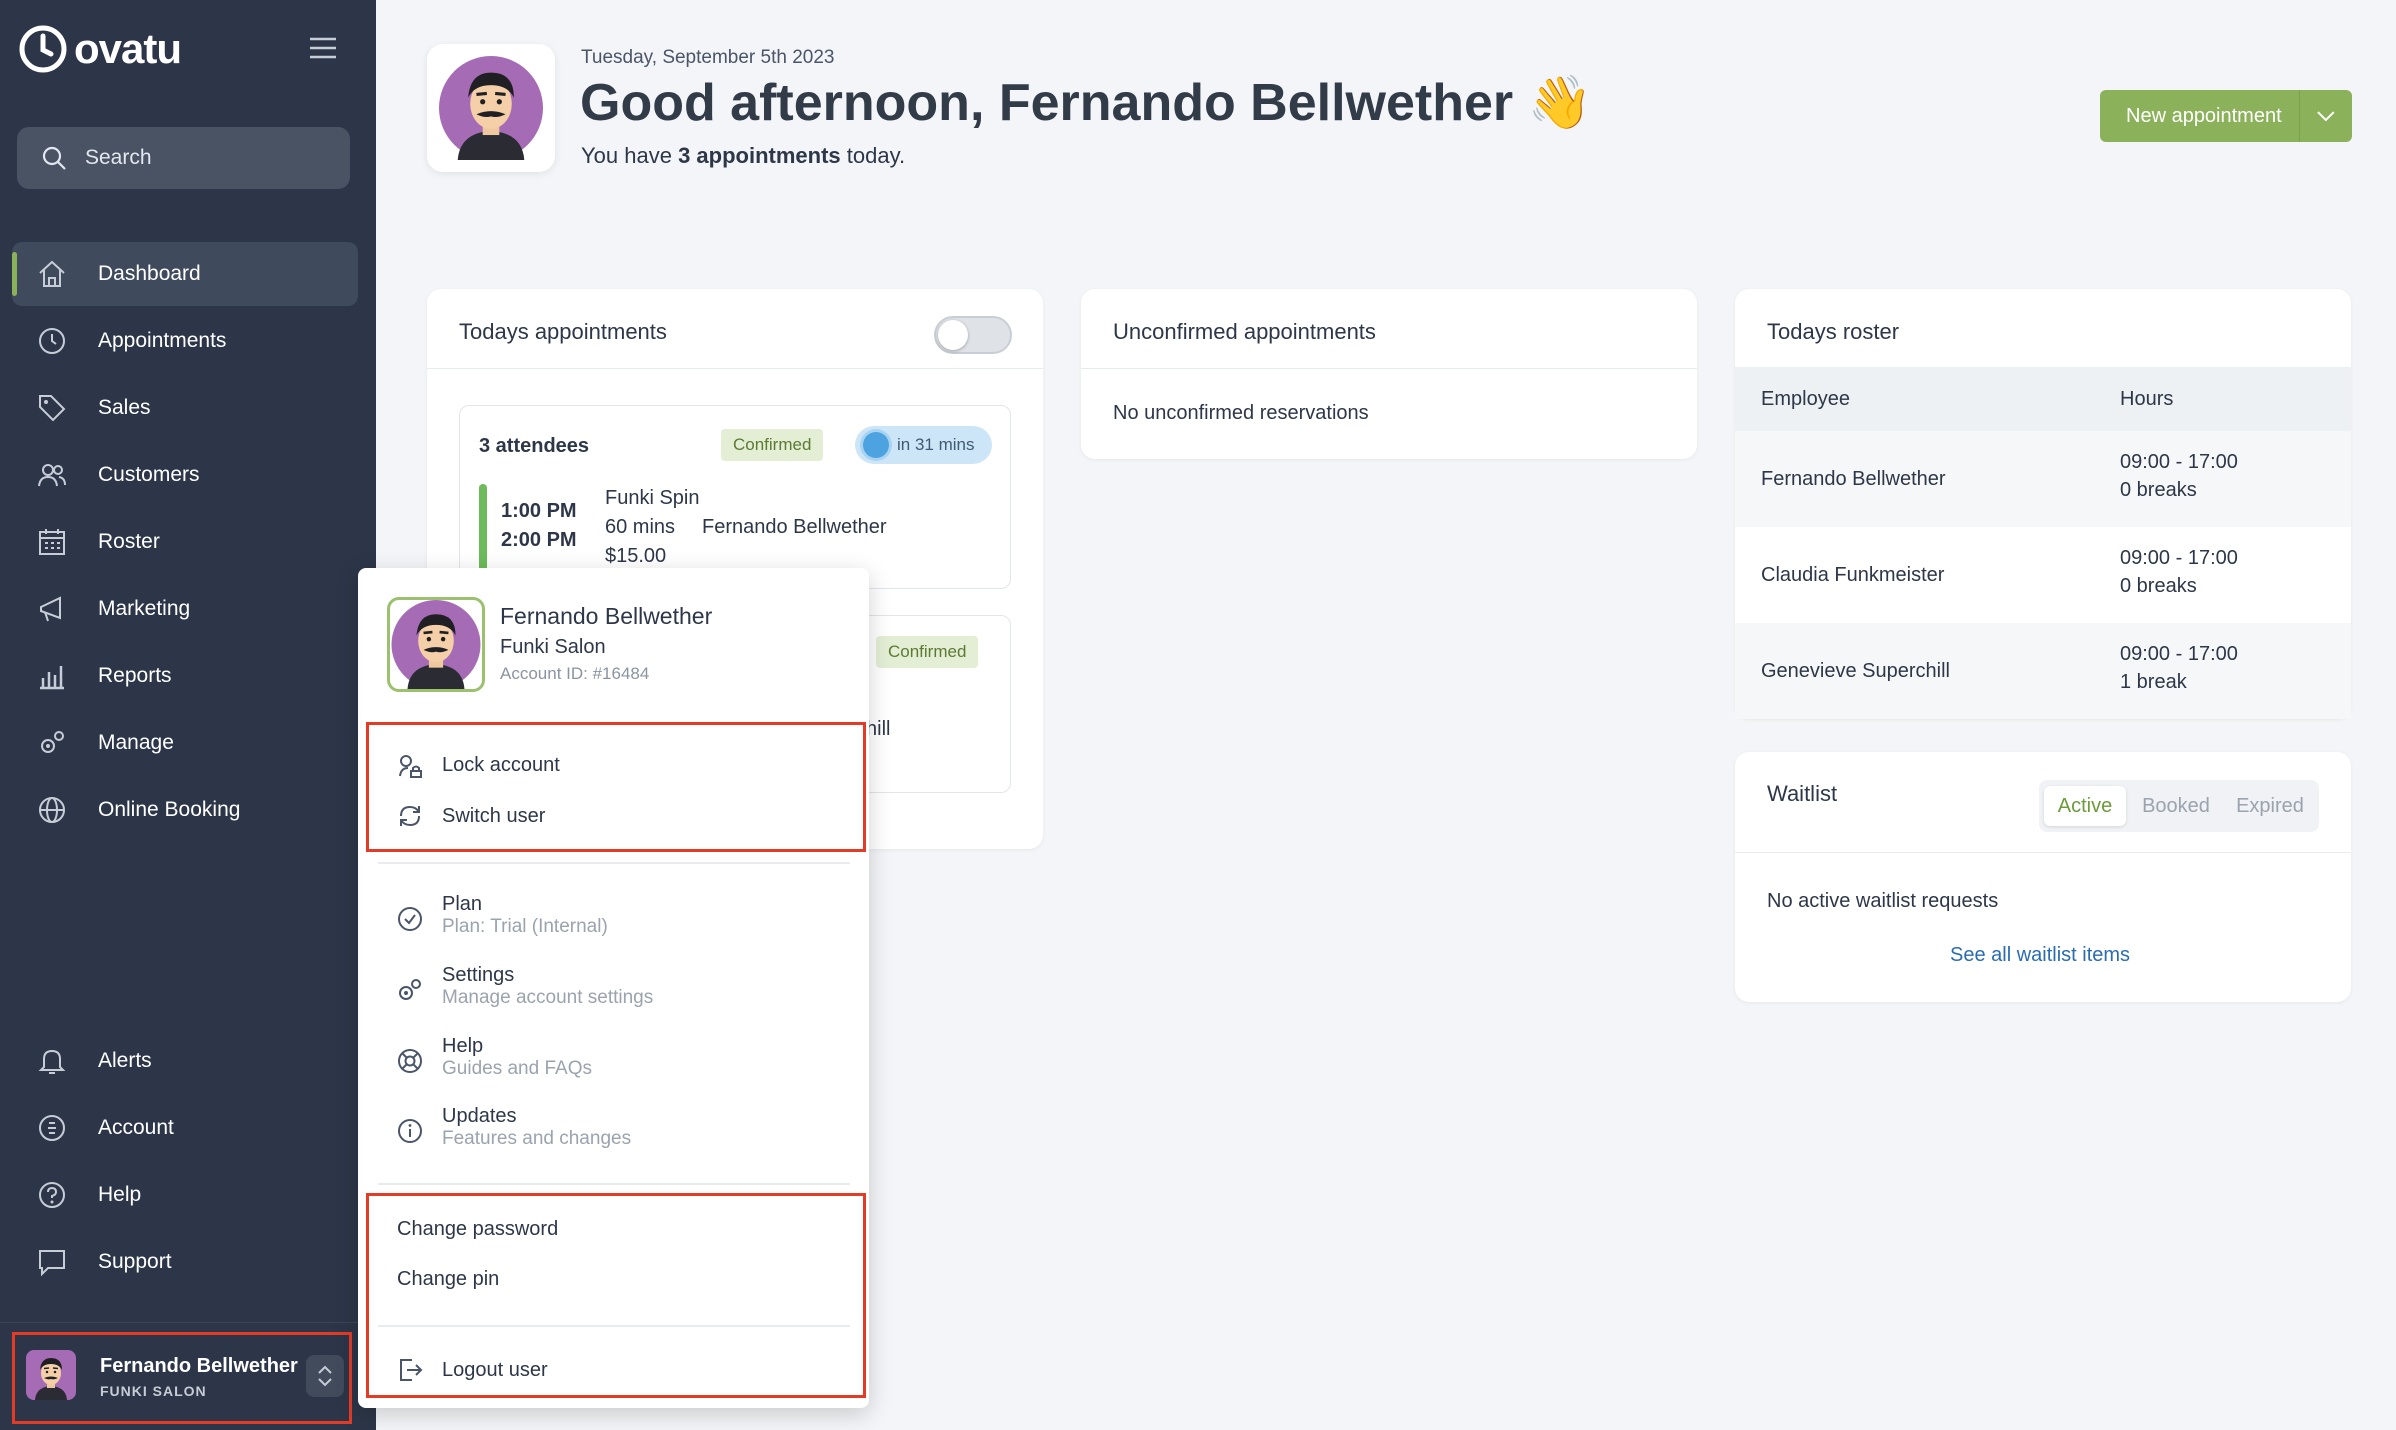 The height and width of the screenshot is (1430, 2396). What do you see at coordinates (491, 108) in the screenshot?
I see `header-avatar` at bounding box center [491, 108].